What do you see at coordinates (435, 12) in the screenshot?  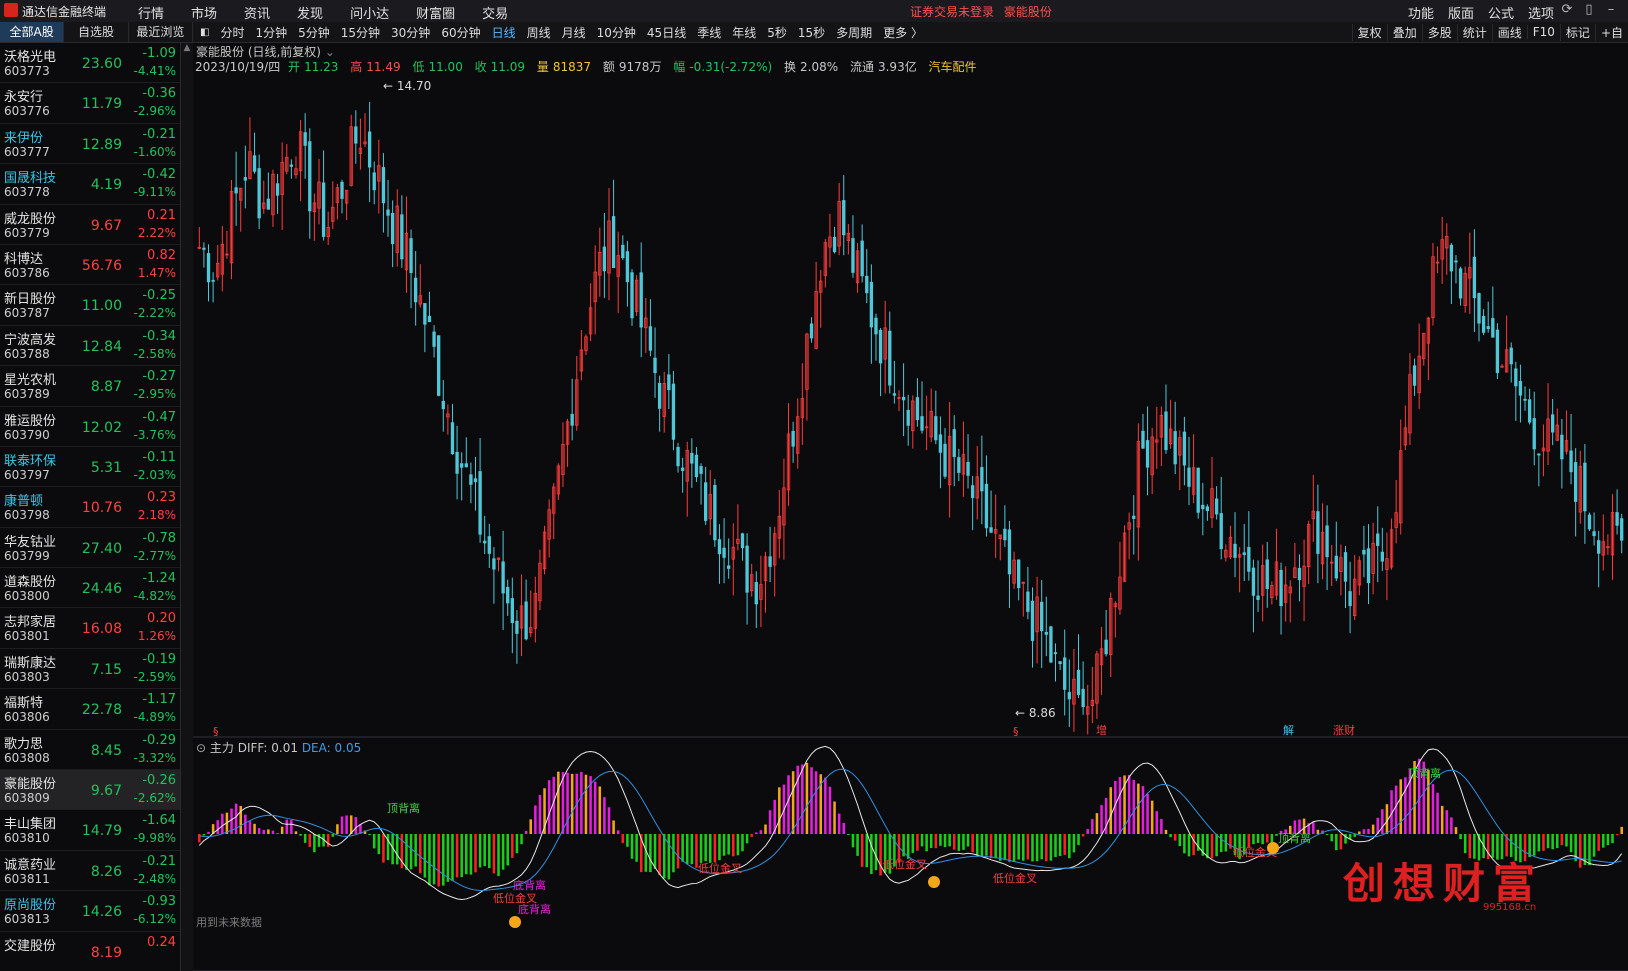 I see `menu-item-wealth-circle: 财富圈` at bounding box center [435, 12].